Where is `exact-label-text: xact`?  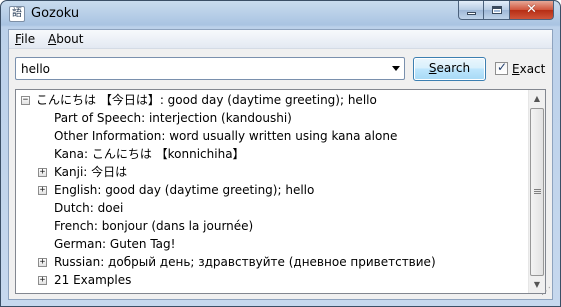
exact-label-text: xact is located at coordinates (532, 69).